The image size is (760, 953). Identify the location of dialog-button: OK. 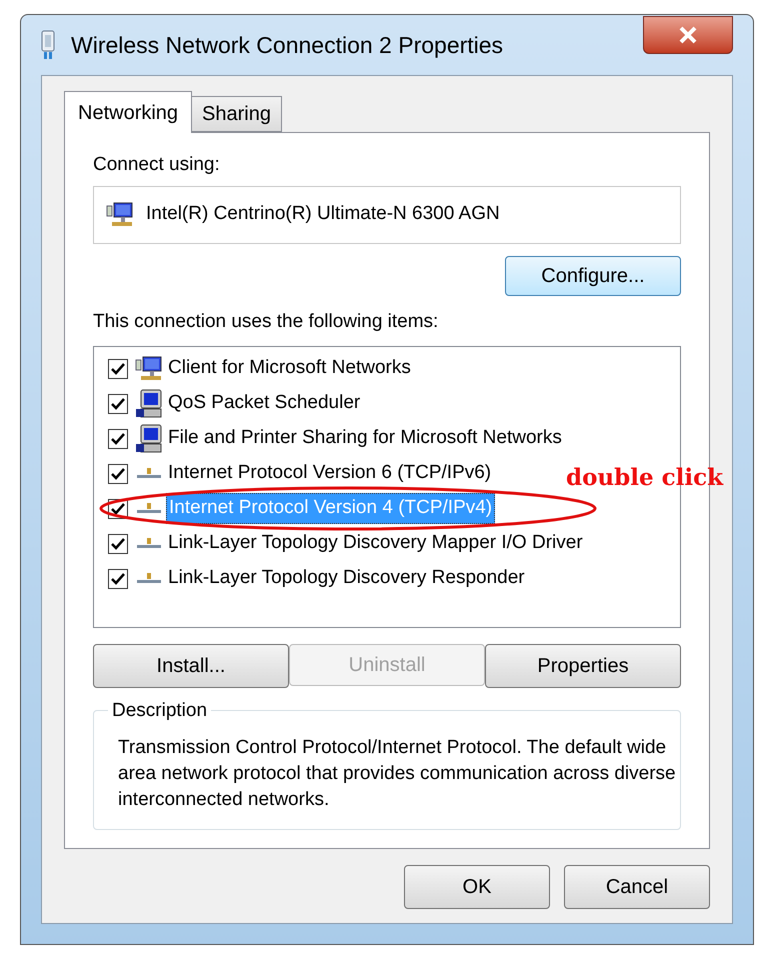
(477, 887).